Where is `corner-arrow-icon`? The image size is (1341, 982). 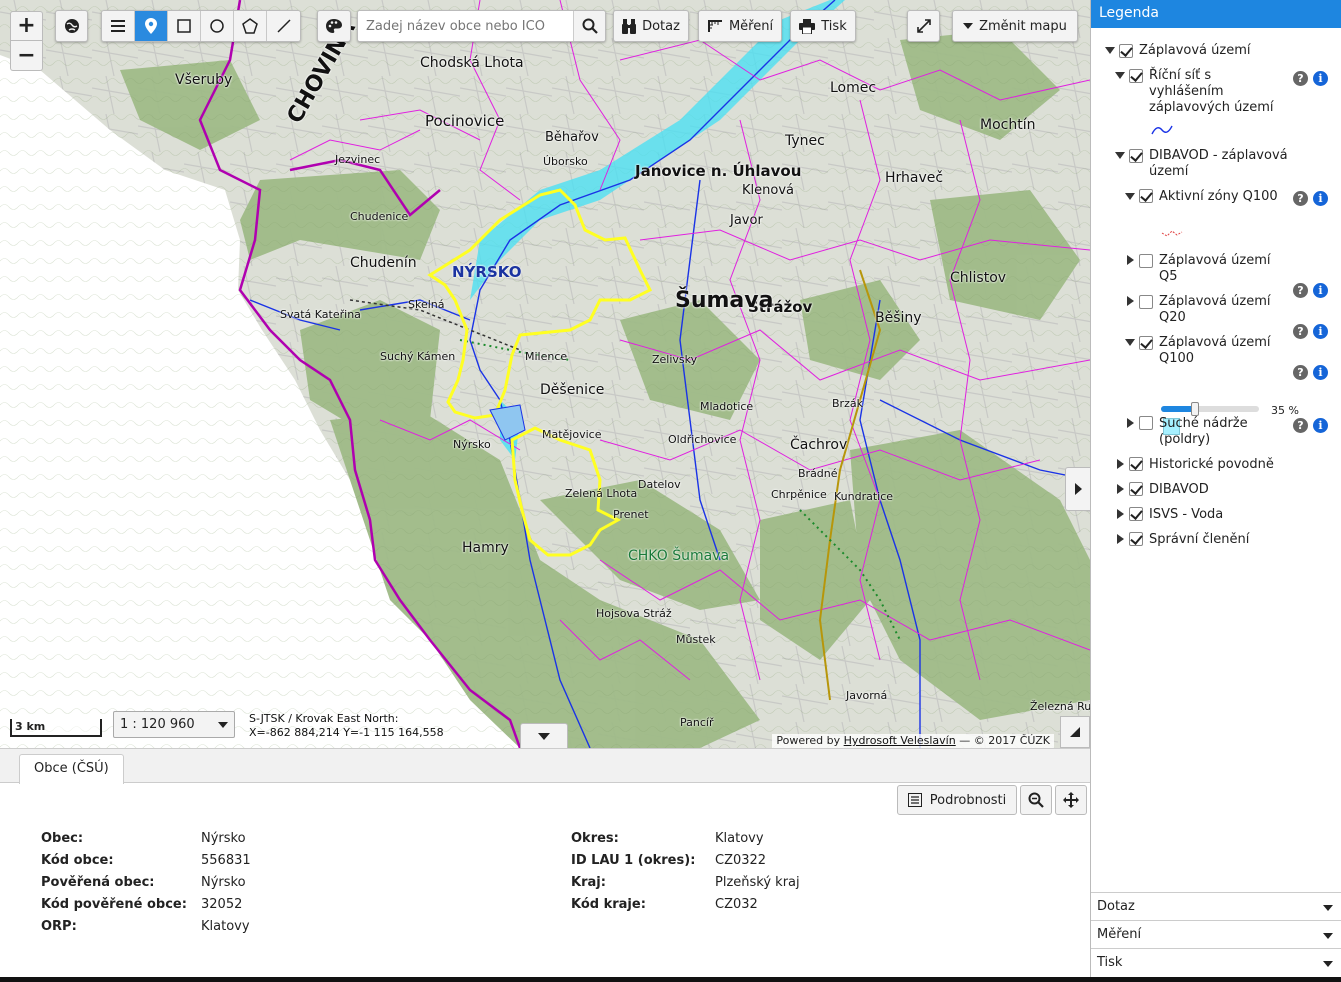
corner-arrow-icon is located at coordinates (1075, 732).